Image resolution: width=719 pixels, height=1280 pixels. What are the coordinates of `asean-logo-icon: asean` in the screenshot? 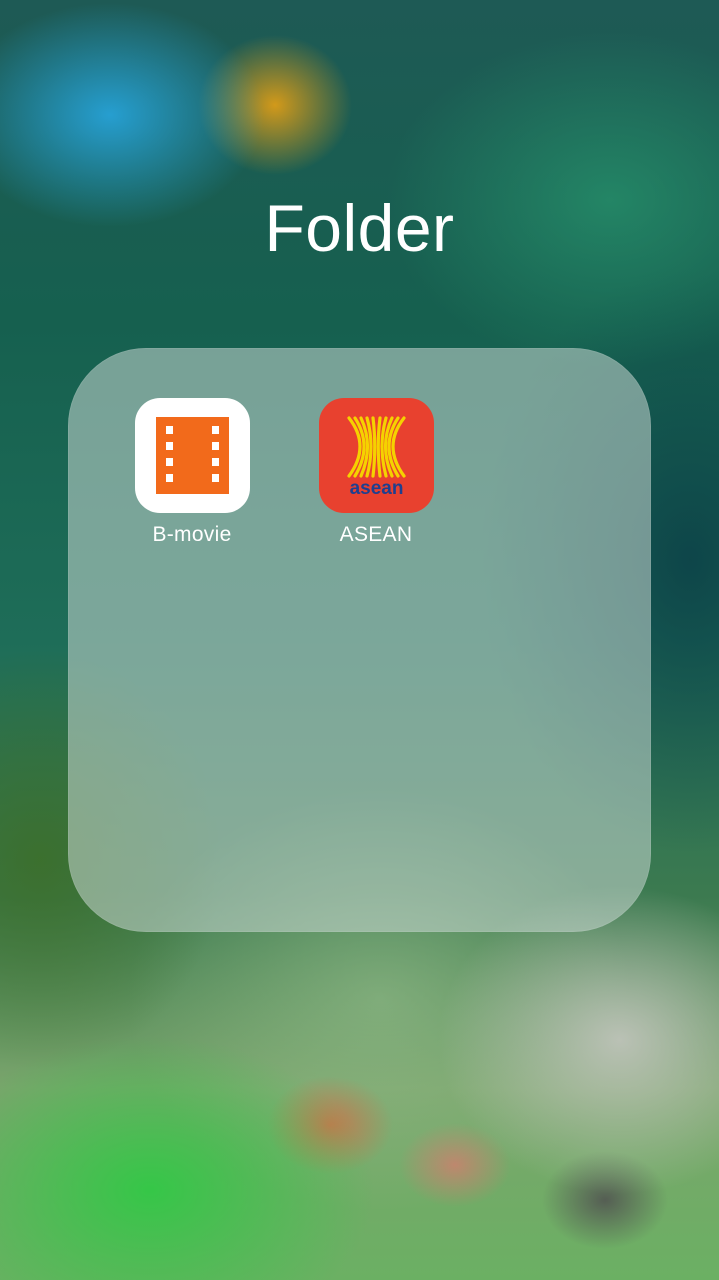 It's located at (376, 455).